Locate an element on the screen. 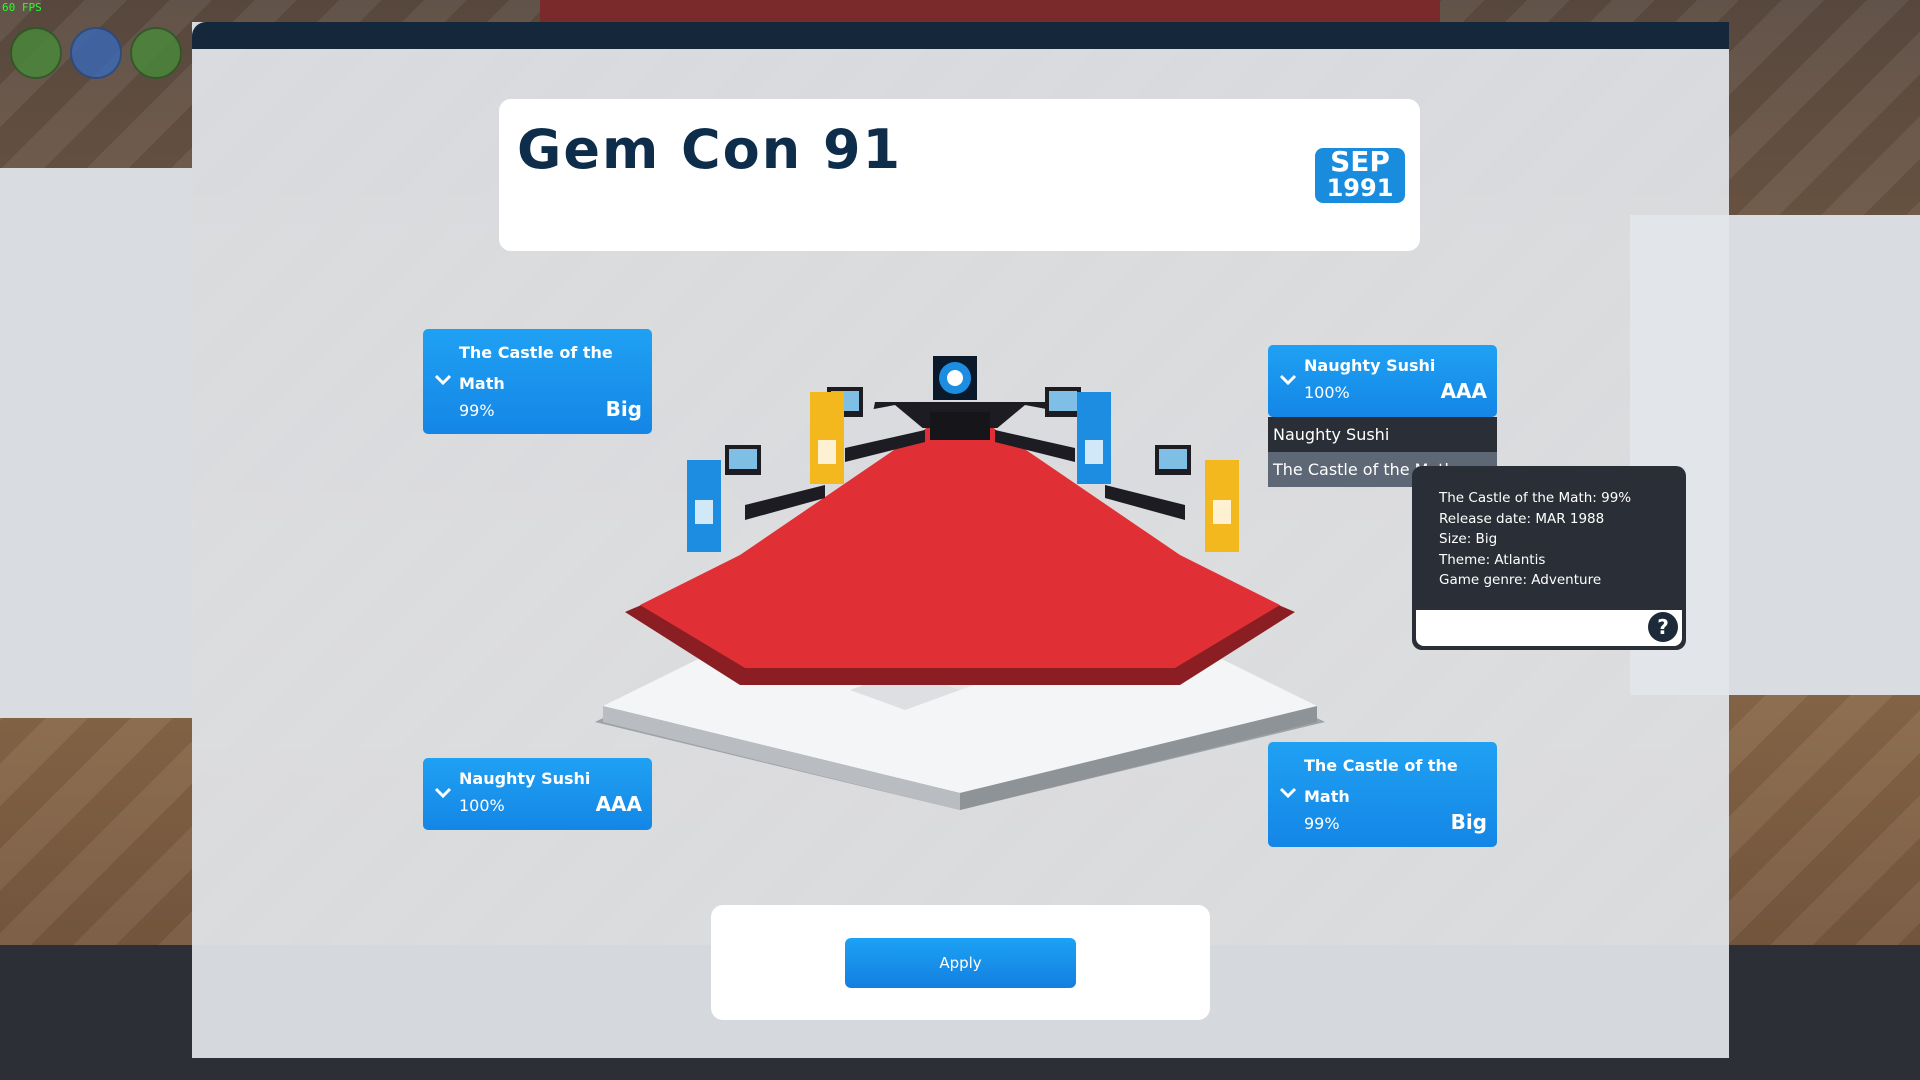  tooltip-line: Release date: MAR 1988 is located at coordinates (1522, 518).